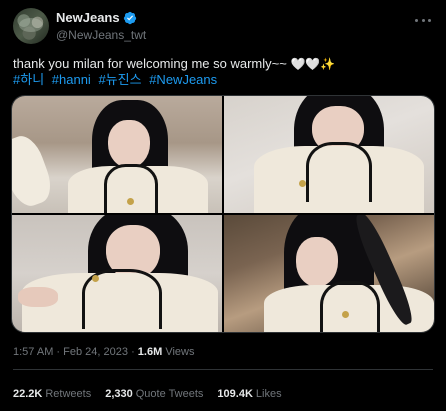  I want to click on author-handle: @NewJeans_twt, so click(101, 35).